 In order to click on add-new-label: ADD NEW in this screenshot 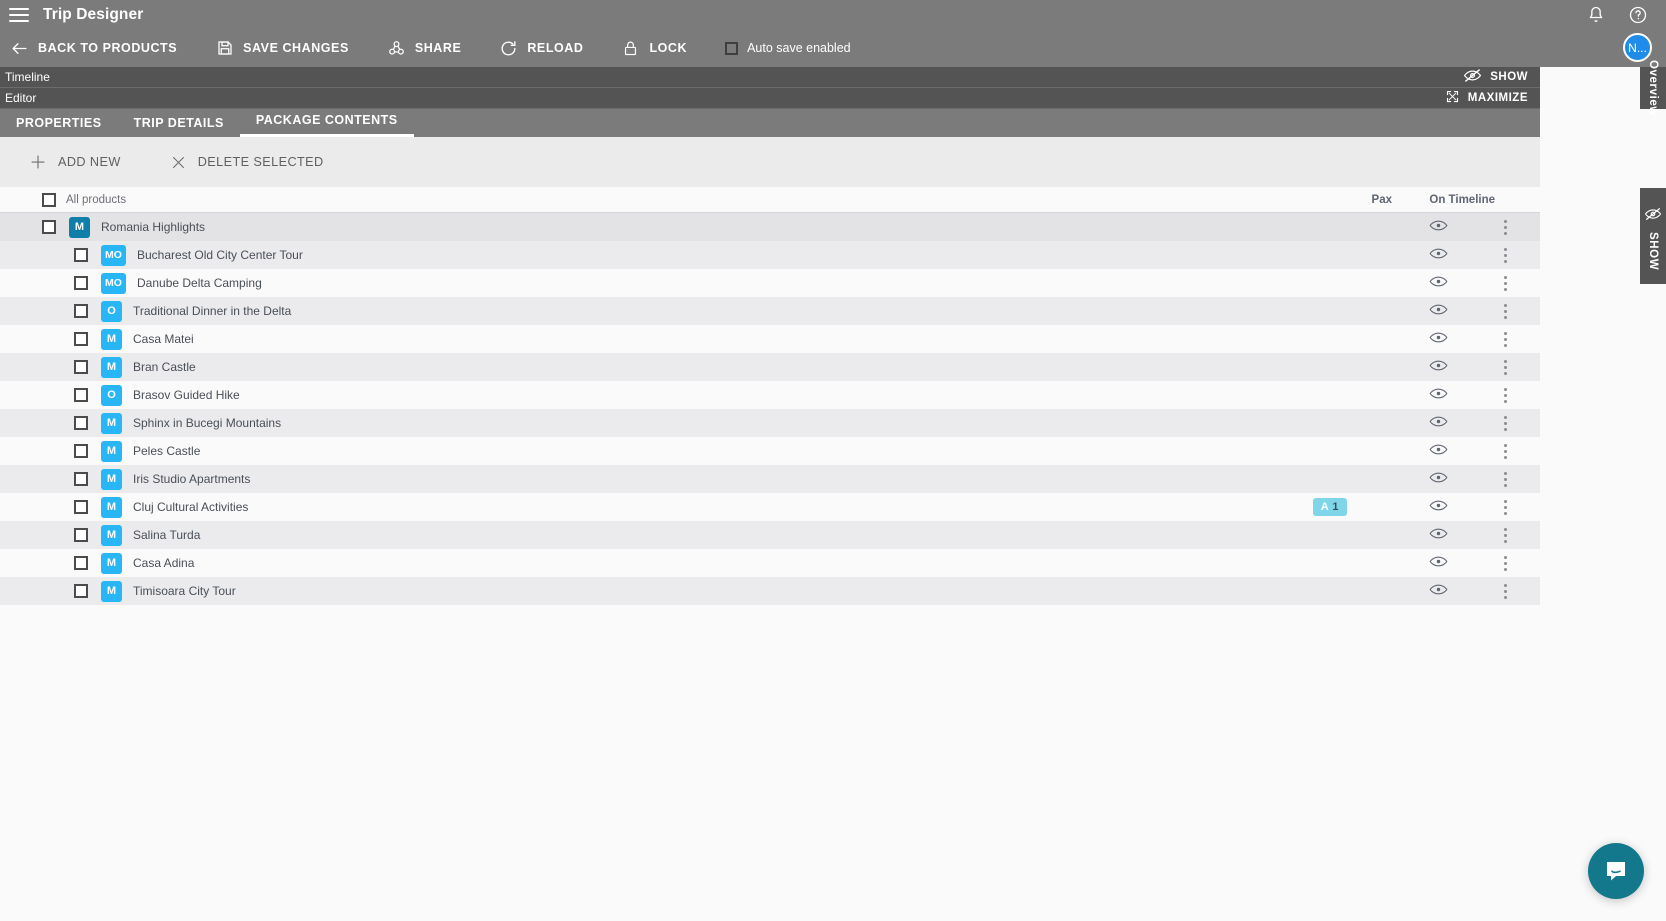, I will do `click(89, 162)`.